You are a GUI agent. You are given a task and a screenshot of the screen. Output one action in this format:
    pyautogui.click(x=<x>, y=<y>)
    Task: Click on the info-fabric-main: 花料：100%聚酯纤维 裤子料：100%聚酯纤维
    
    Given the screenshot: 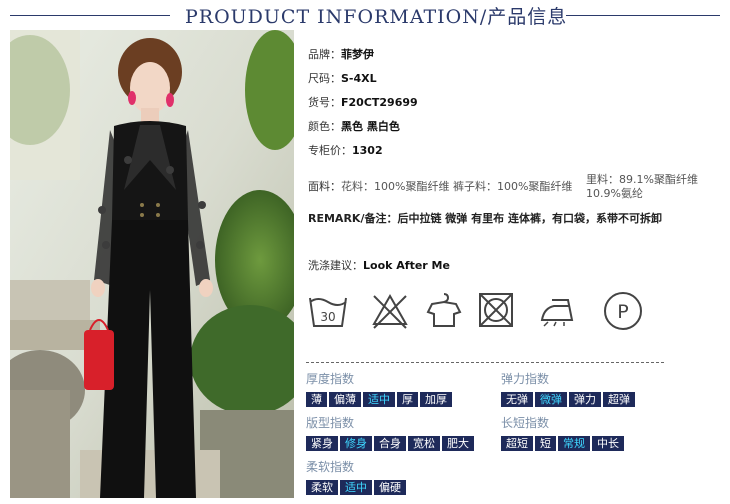 What is the action you would take?
    pyautogui.click(x=457, y=186)
    